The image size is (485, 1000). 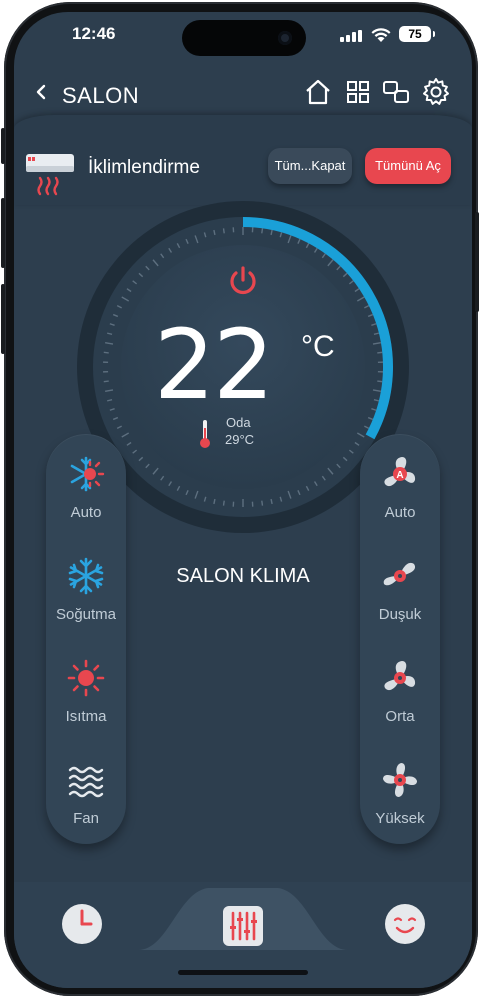 I want to click on mode-selector: Auto Soğutma Isıtma Fan, so click(x=86, y=639).